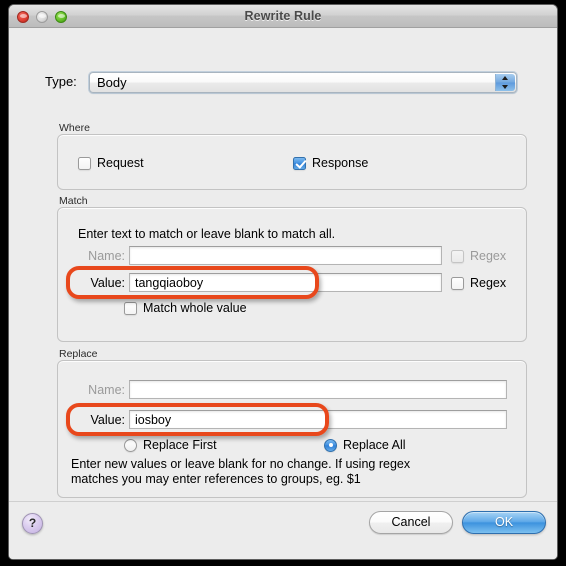 This screenshot has width=566, height=566. Describe the element at coordinates (169, 283) in the screenshot. I see `match-value-text: tangqiaoboy` at that location.